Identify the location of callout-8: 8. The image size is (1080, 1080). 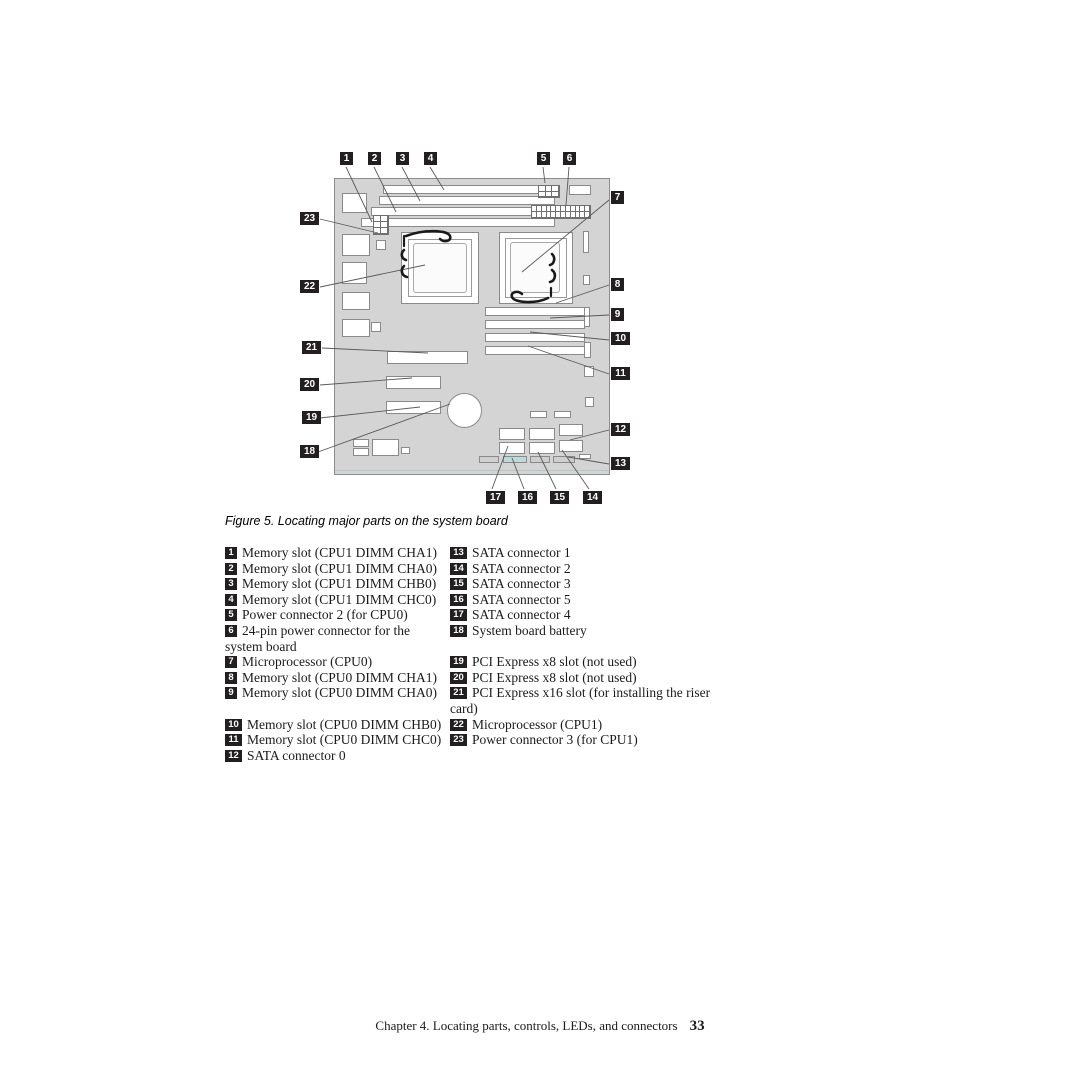
(617, 284).